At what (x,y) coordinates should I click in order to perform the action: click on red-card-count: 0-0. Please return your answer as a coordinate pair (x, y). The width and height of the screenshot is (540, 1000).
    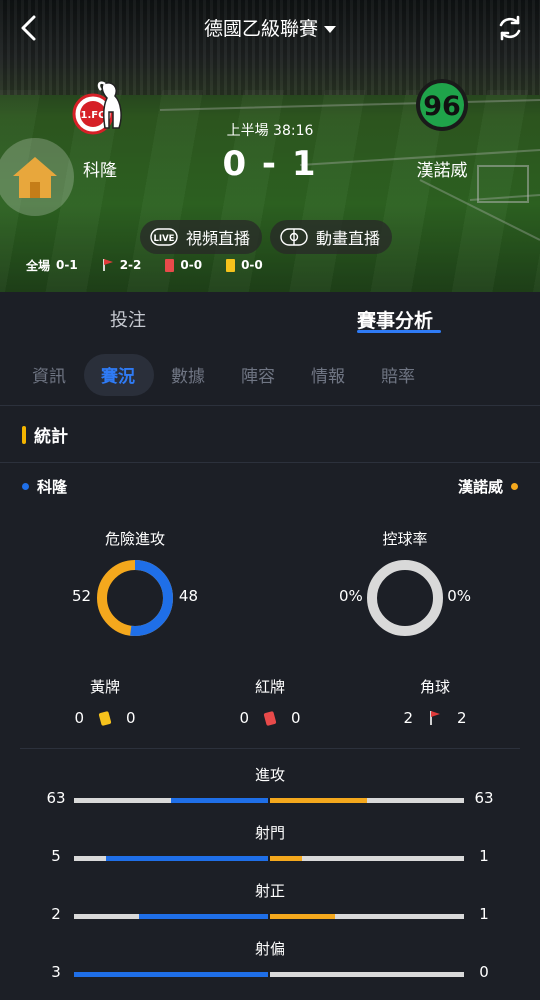
    Looking at the image, I should click on (191, 265).